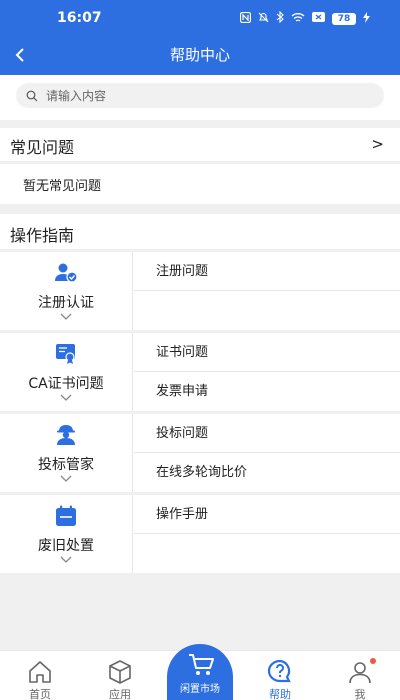 This screenshot has height=700, width=400. Describe the element at coordinates (280, 694) in the screenshot. I see `tab-label: 帮助` at that location.